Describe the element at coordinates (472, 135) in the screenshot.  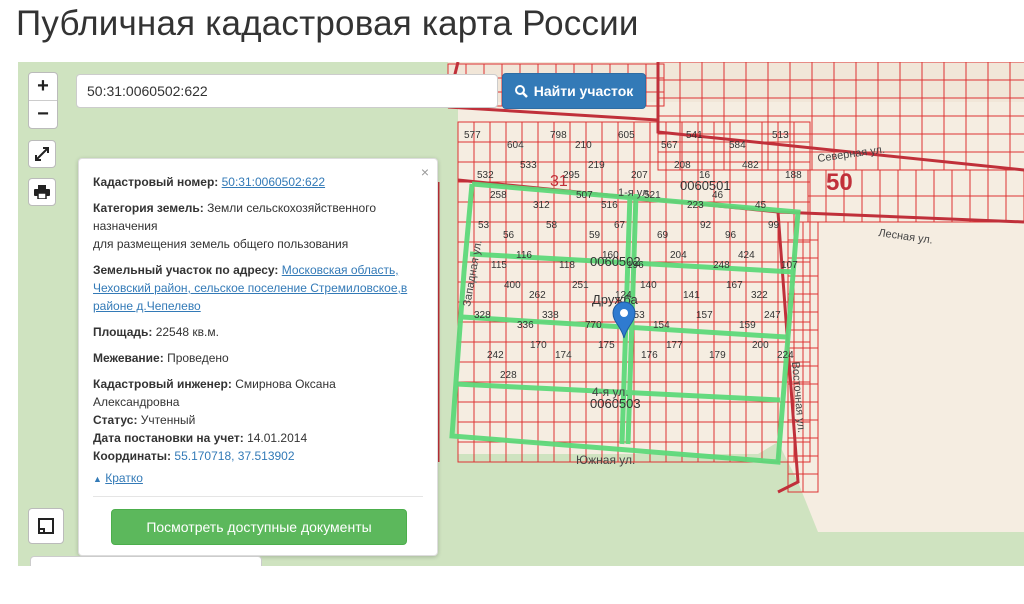
I see `parcel-number-label: 577` at that location.